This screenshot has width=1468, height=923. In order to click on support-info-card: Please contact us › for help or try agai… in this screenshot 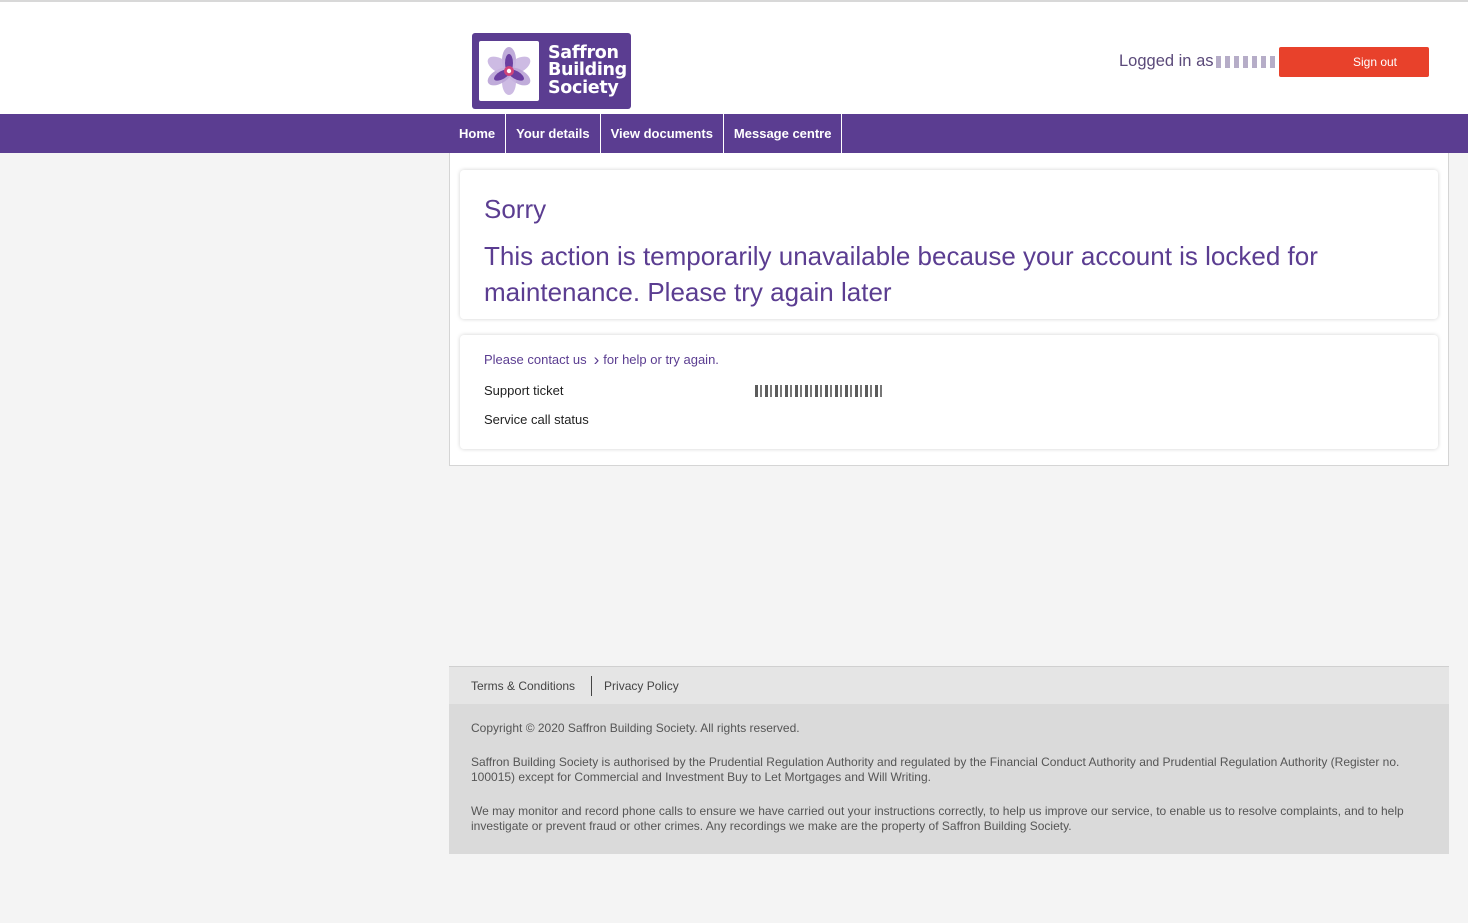, I will do `click(949, 392)`.